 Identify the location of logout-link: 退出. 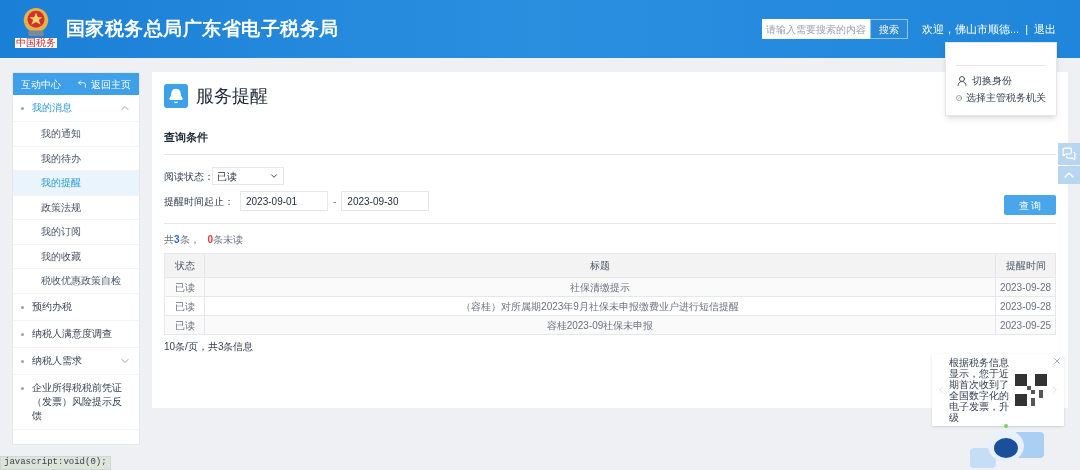
(1045, 29).